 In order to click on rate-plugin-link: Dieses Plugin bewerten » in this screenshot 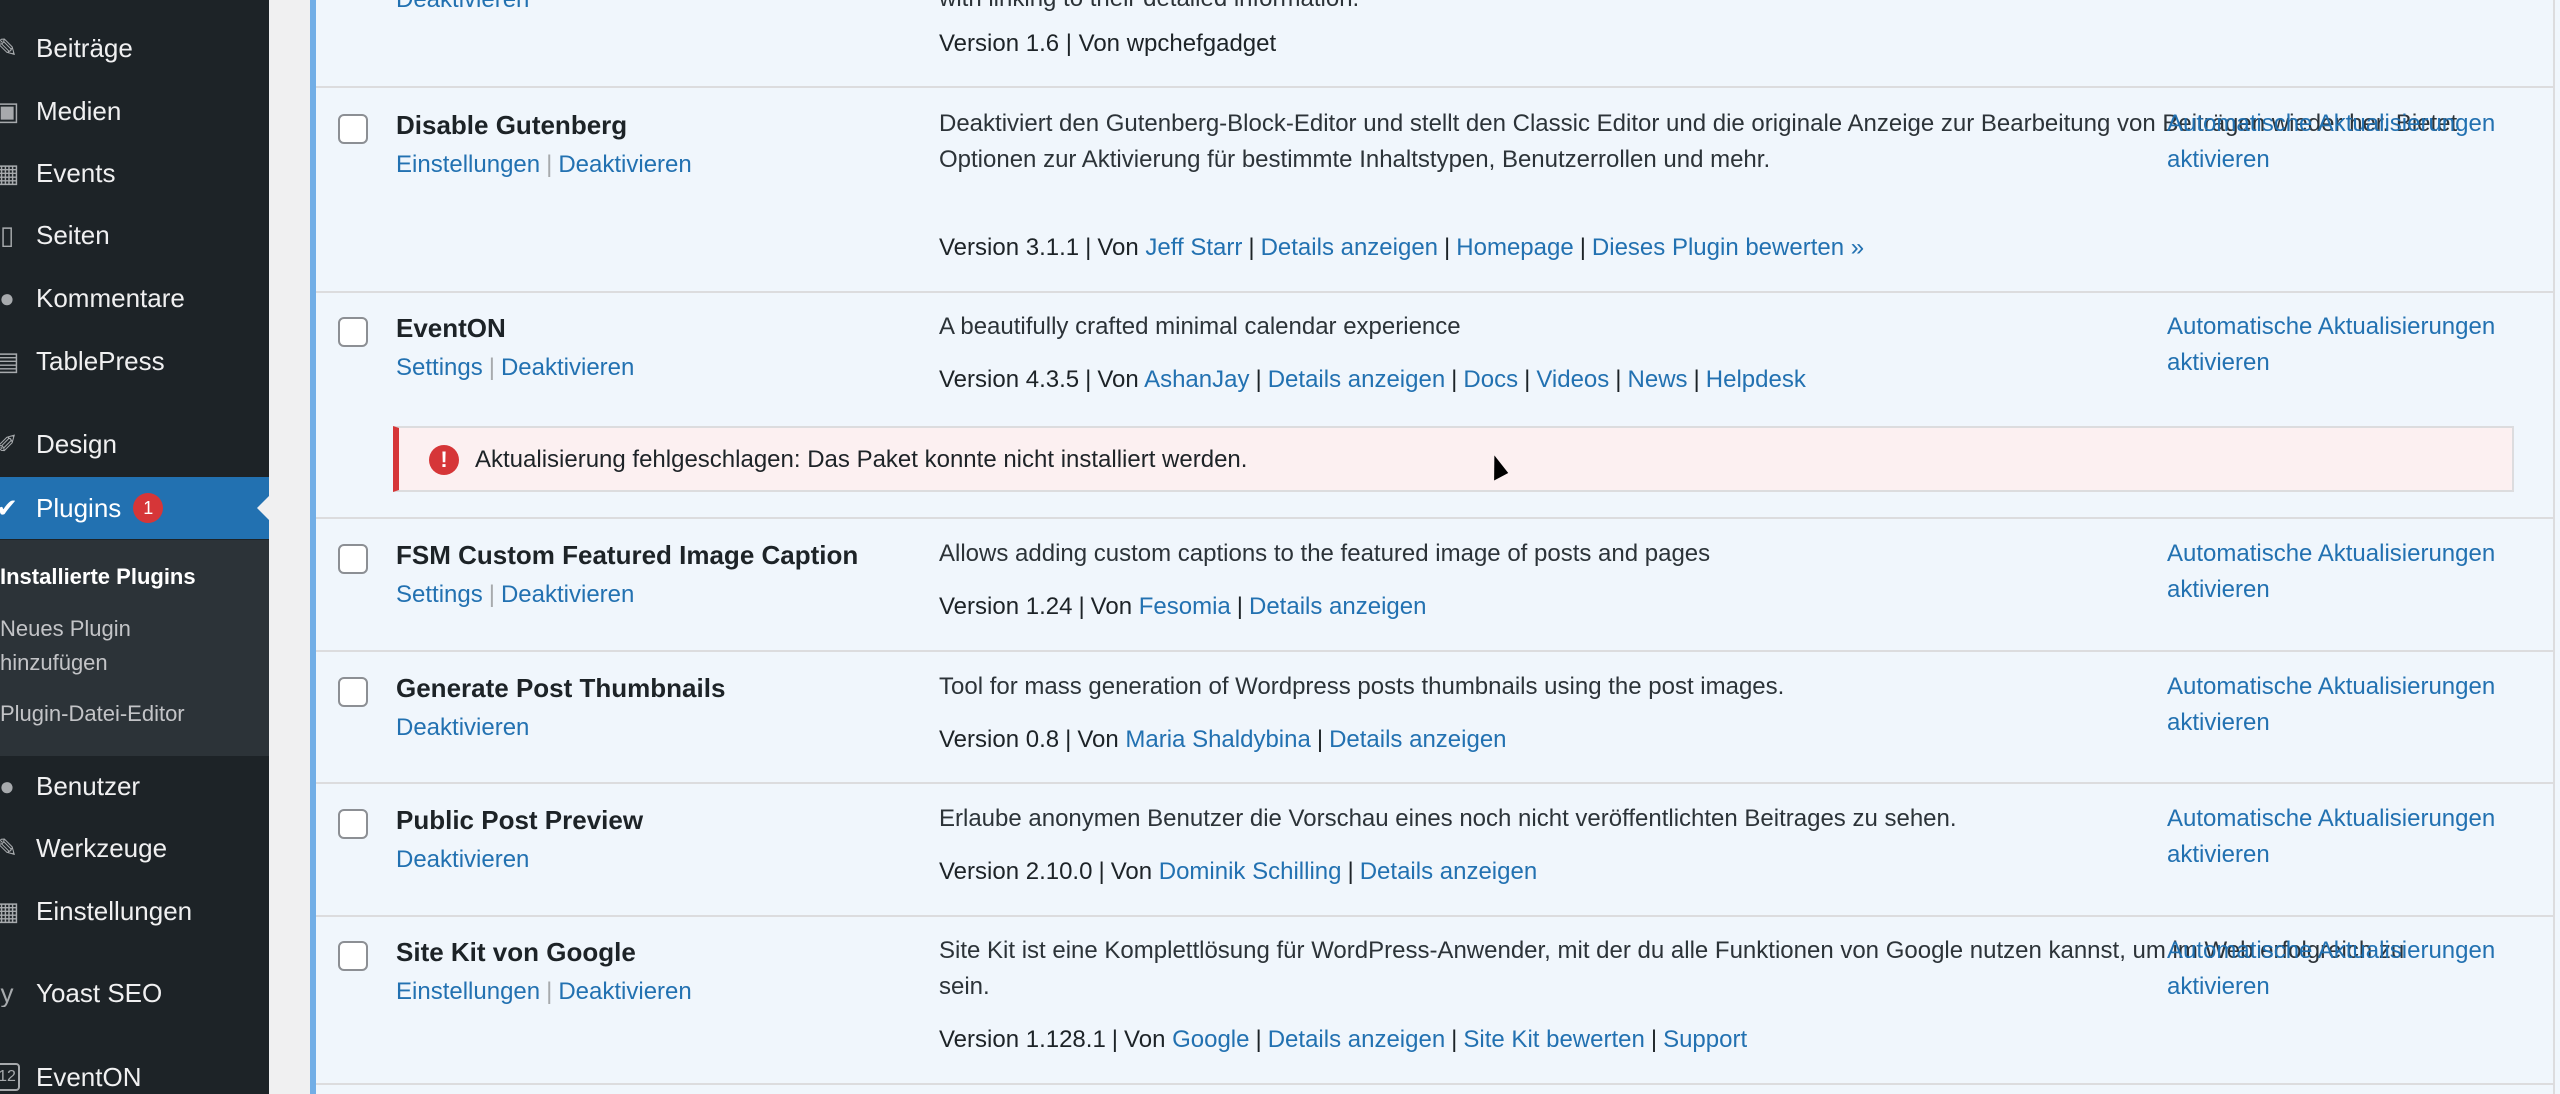, I will do `click(1728, 247)`.